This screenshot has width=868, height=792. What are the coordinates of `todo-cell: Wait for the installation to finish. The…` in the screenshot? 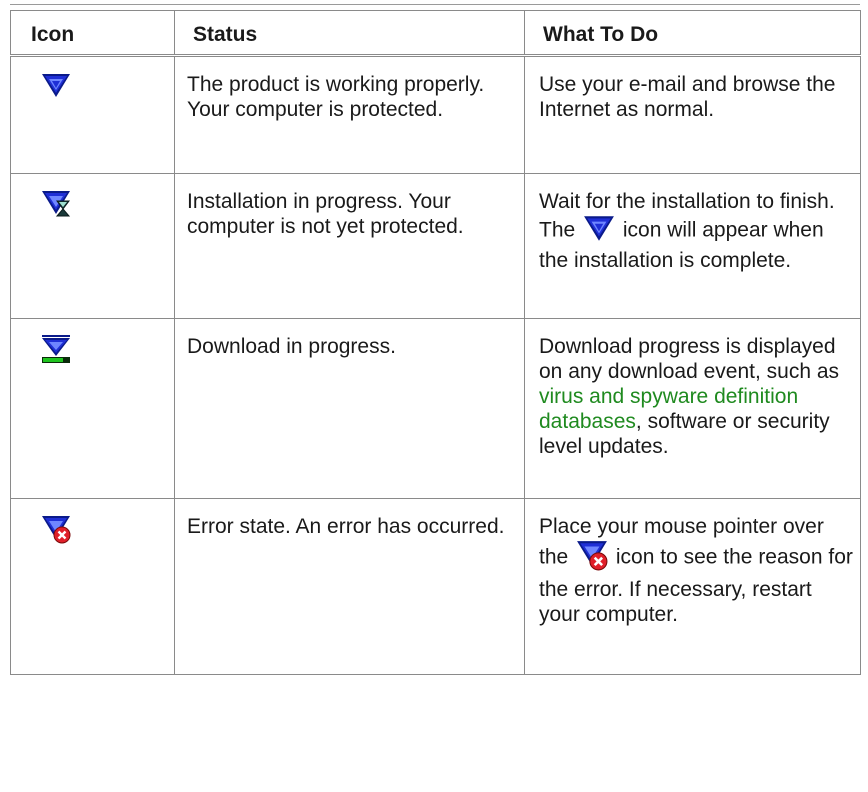 It's located at (692, 246).